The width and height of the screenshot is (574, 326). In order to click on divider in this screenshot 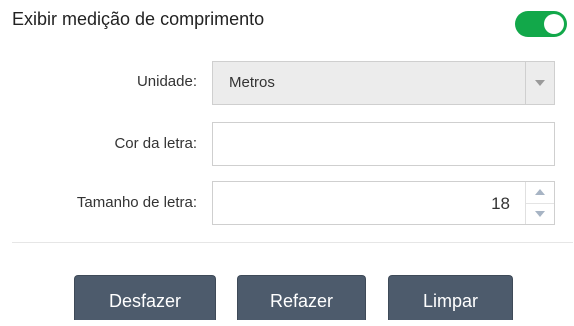, I will do `click(292, 242)`.